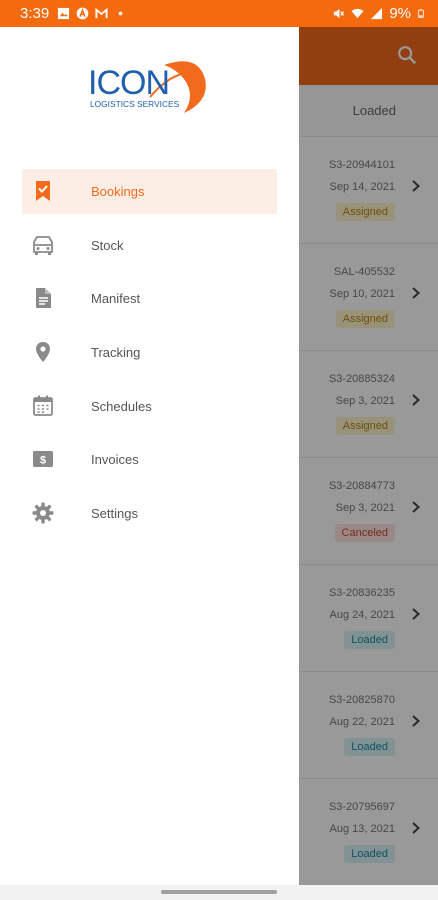 This screenshot has width=438, height=900. I want to click on battery-icon, so click(420, 13).